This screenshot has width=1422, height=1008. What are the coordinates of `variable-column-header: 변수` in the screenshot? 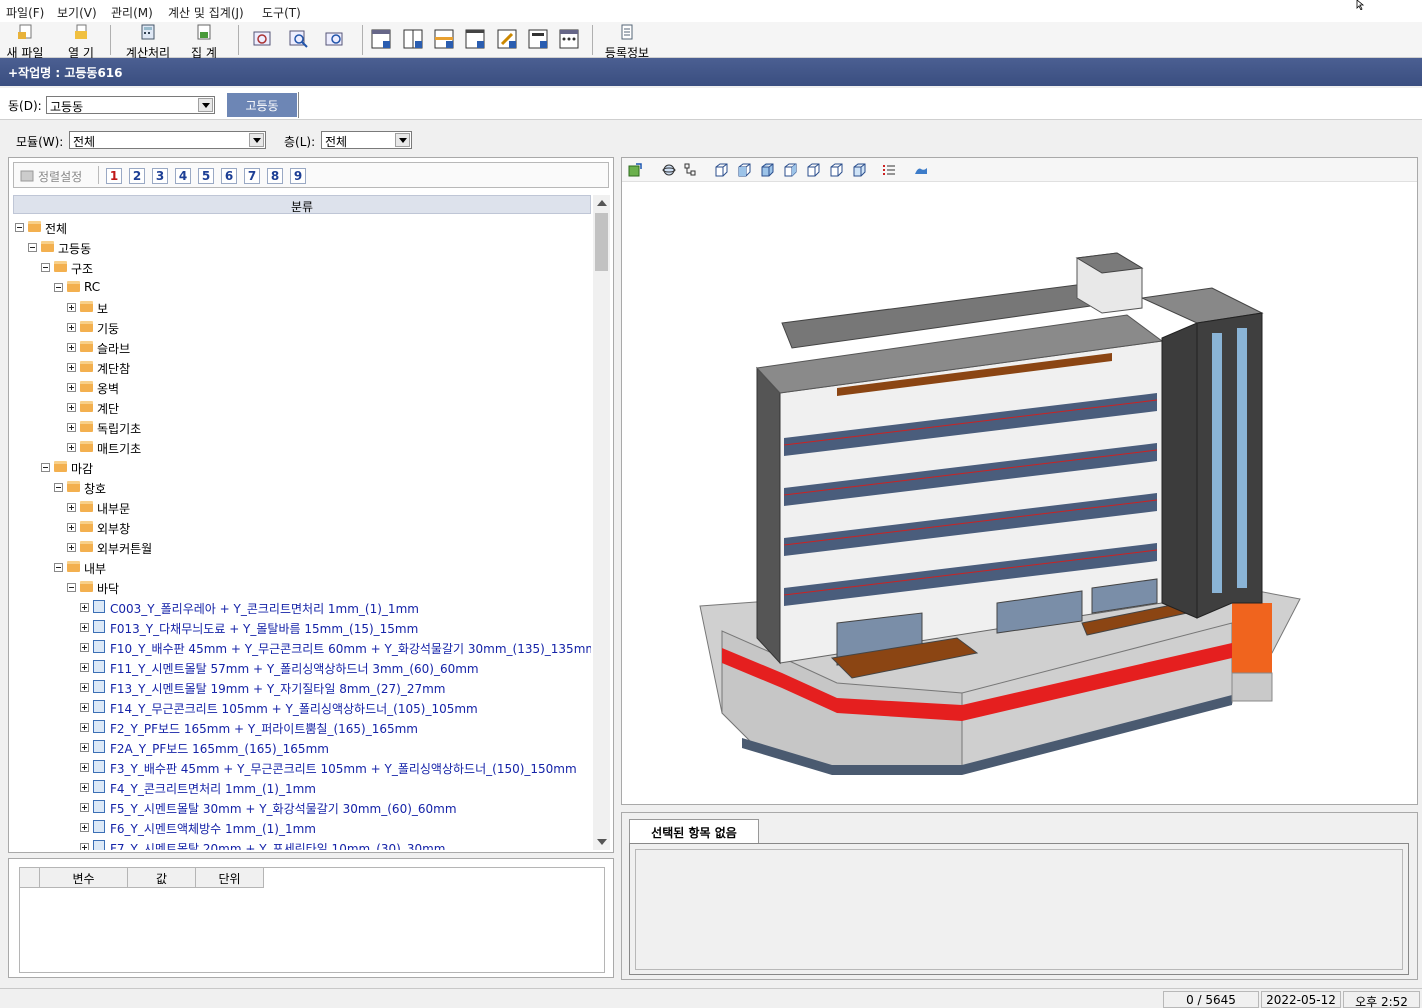 It's located at (84, 878).